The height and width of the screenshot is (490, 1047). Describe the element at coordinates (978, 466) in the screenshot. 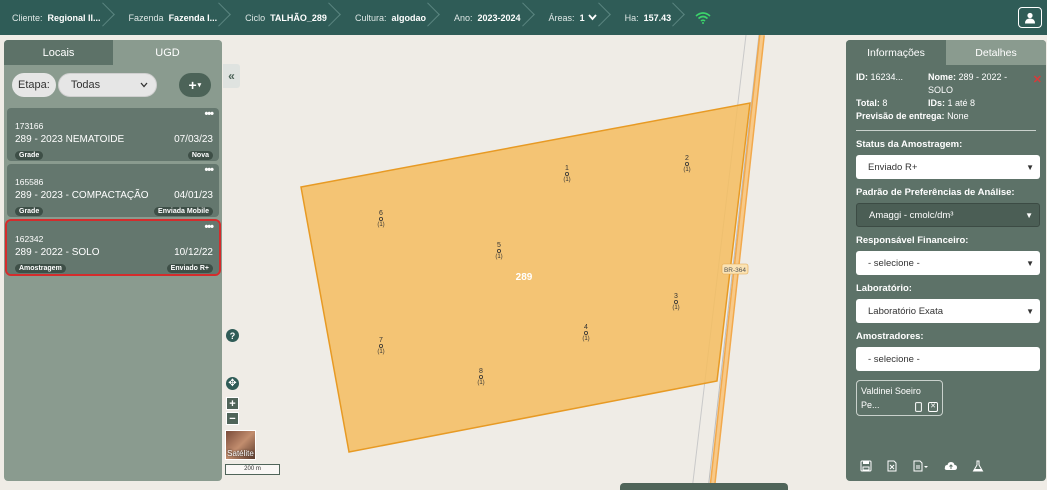

I see `flask-icon` at that location.